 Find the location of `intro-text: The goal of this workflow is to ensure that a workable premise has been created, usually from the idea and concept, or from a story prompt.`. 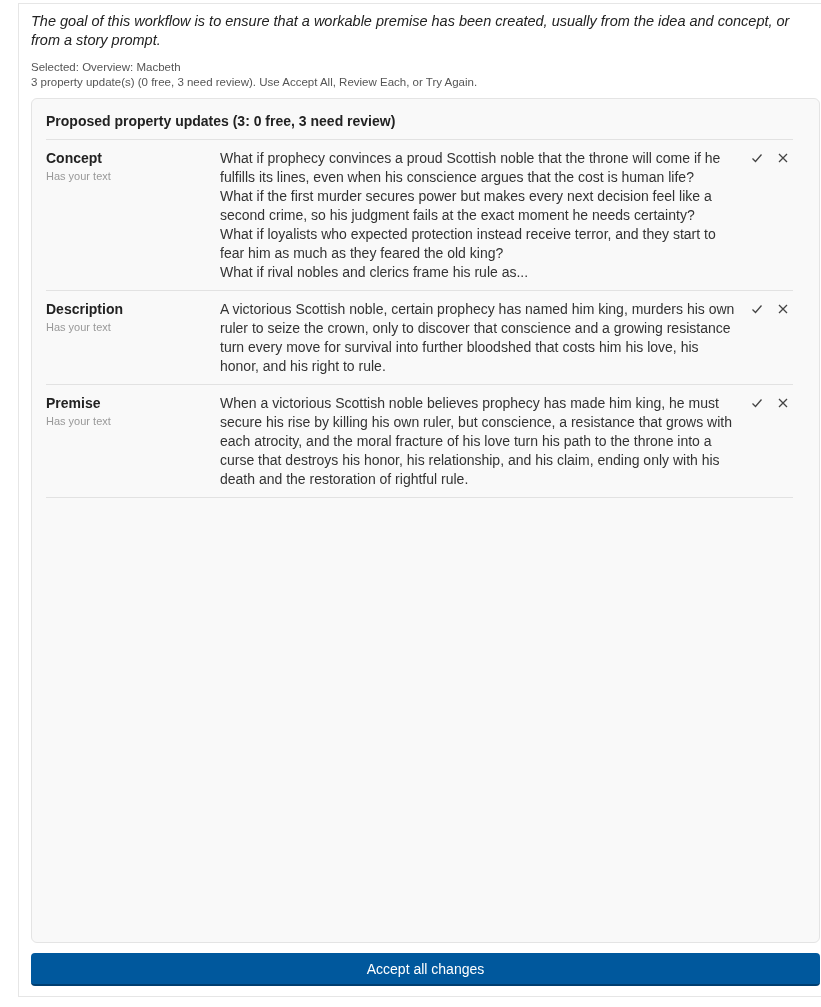

intro-text: The goal of this workflow is to ensure that a workable premise has been created, usually from the idea and concept, or from a story prompt. is located at coordinates (411, 31).